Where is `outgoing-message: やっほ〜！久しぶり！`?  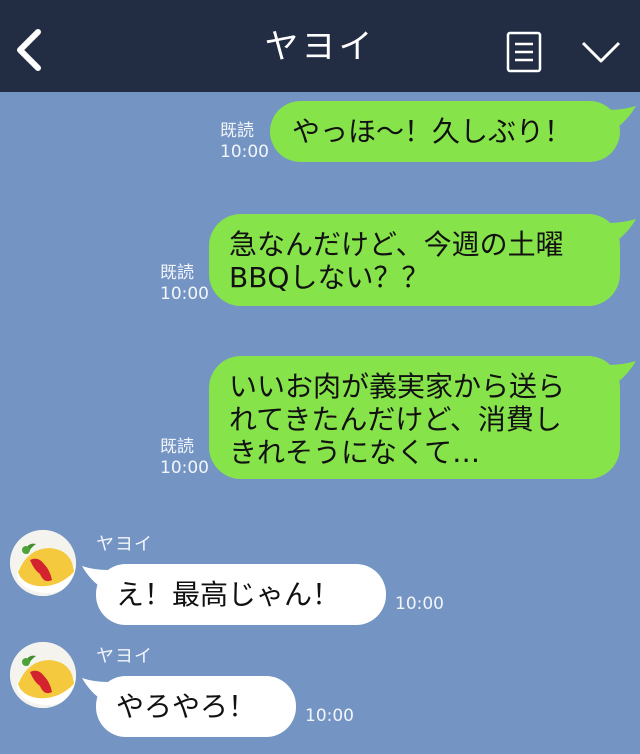 outgoing-message: やっほ〜！久しぶり！ is located at coordinates (445, 131).